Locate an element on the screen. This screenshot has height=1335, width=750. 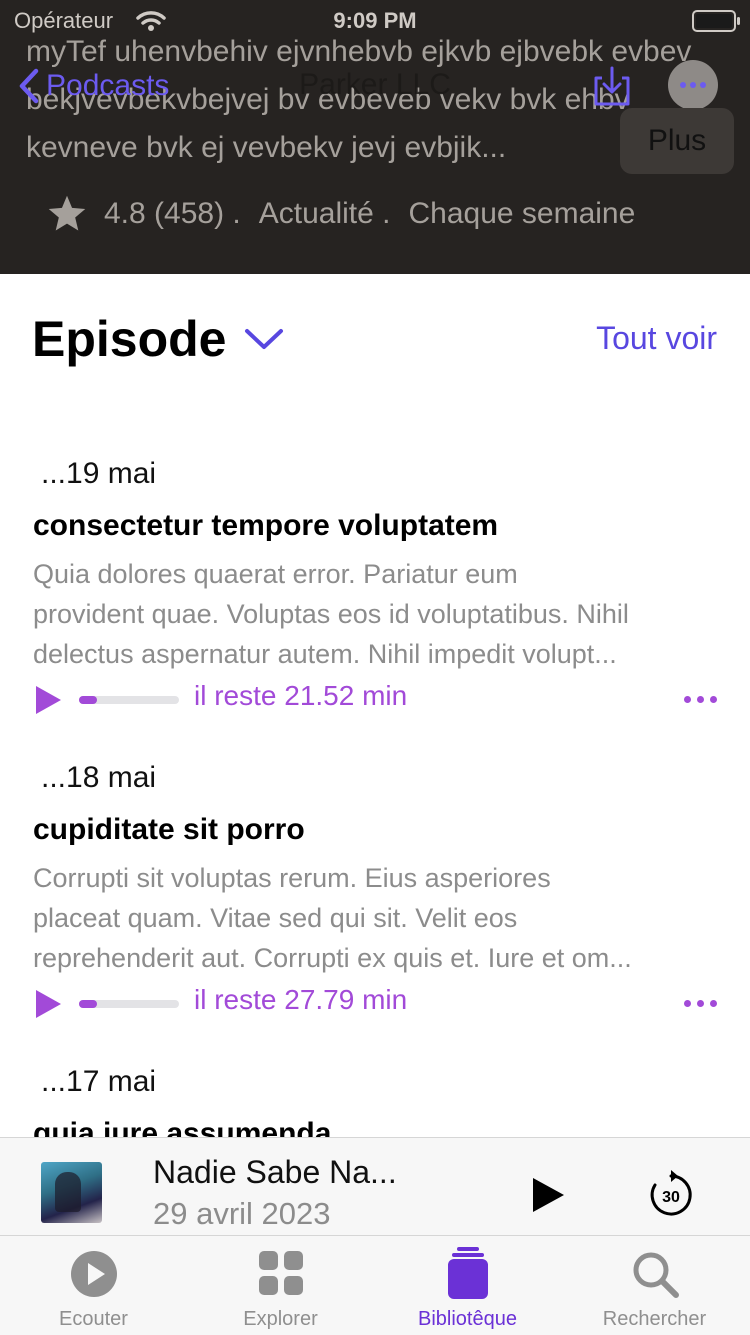
skip-forward-30-icon: 30 is located at coordinates (671, 1193).